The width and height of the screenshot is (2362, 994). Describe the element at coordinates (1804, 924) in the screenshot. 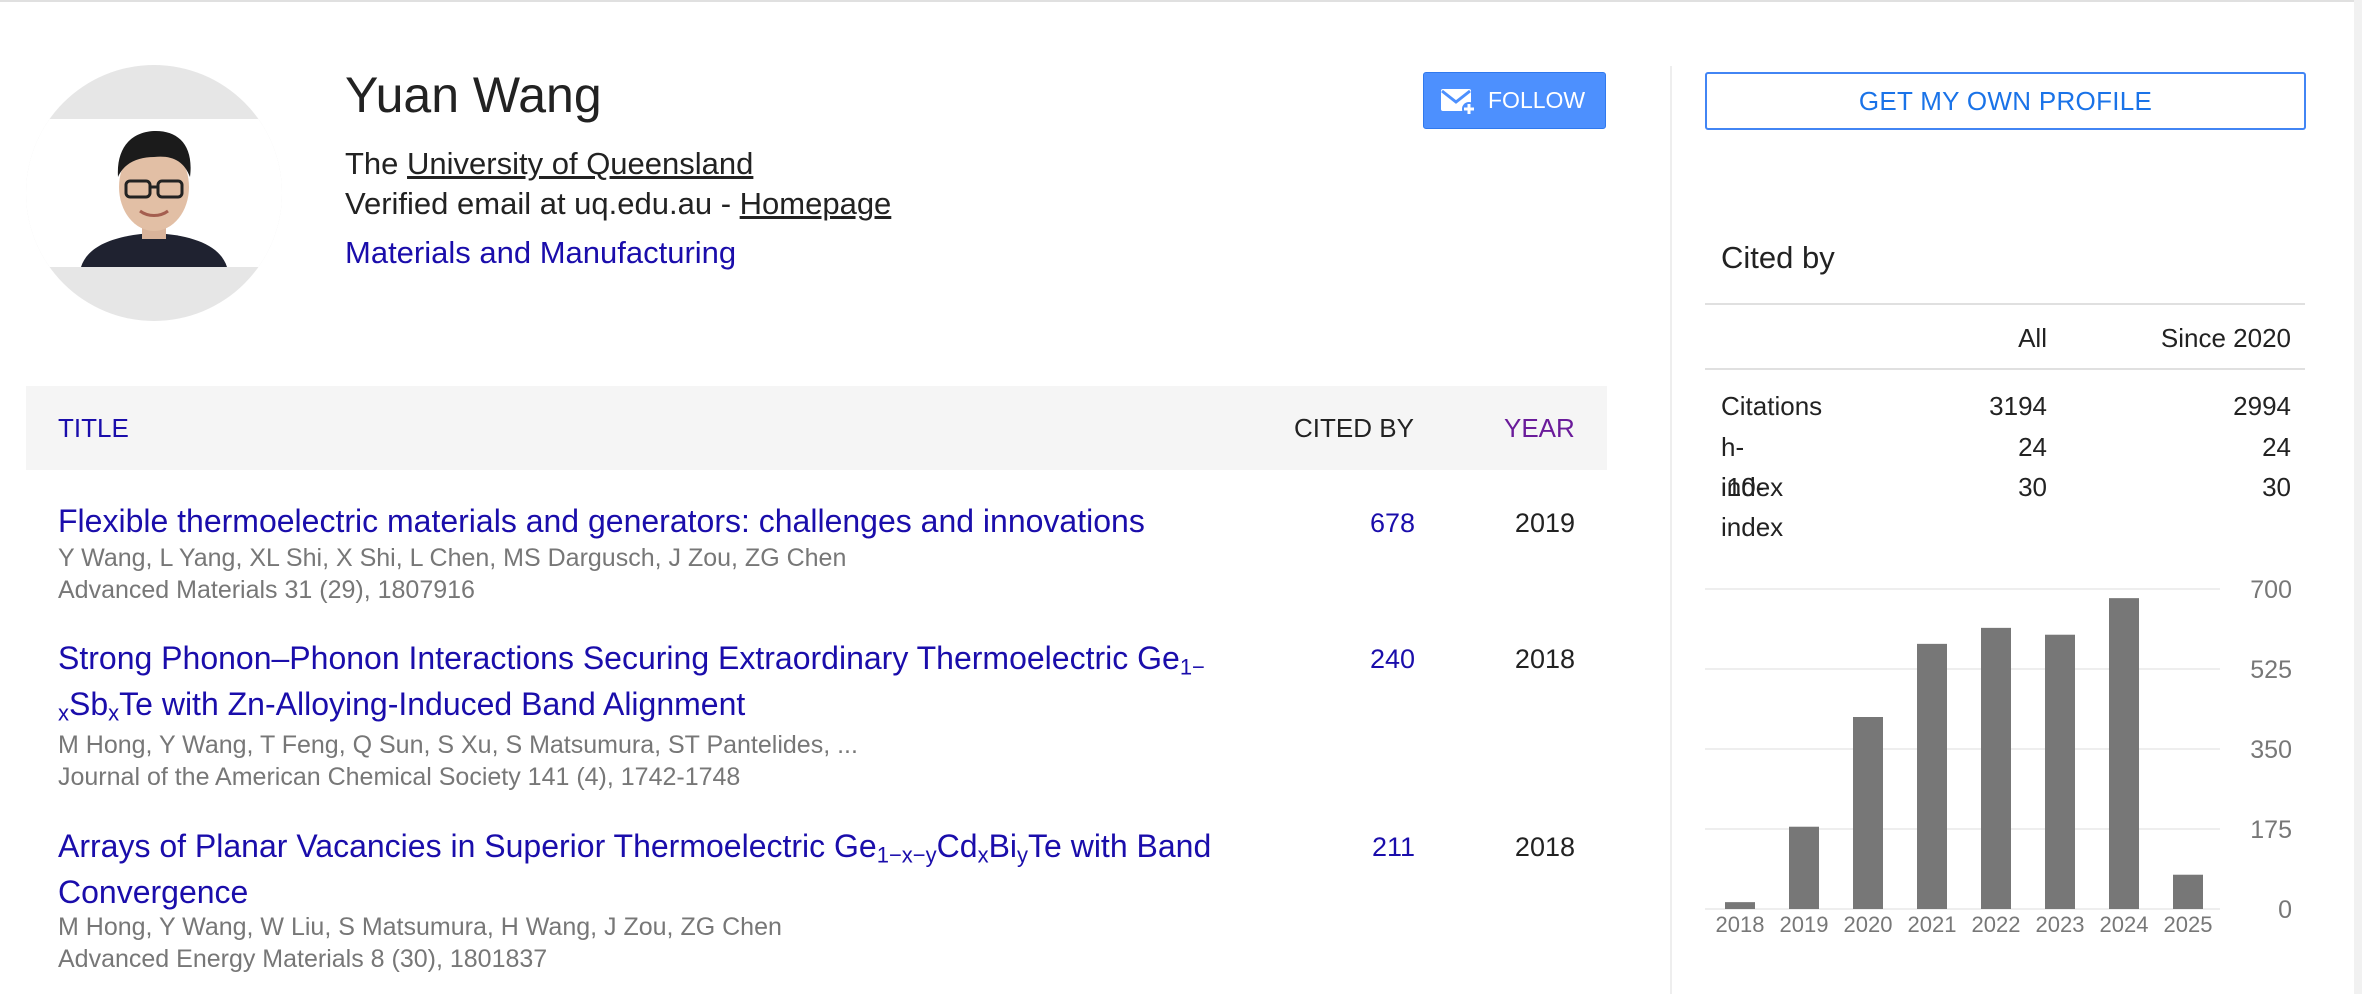

I see `x-tick-label: 2019` at that location.